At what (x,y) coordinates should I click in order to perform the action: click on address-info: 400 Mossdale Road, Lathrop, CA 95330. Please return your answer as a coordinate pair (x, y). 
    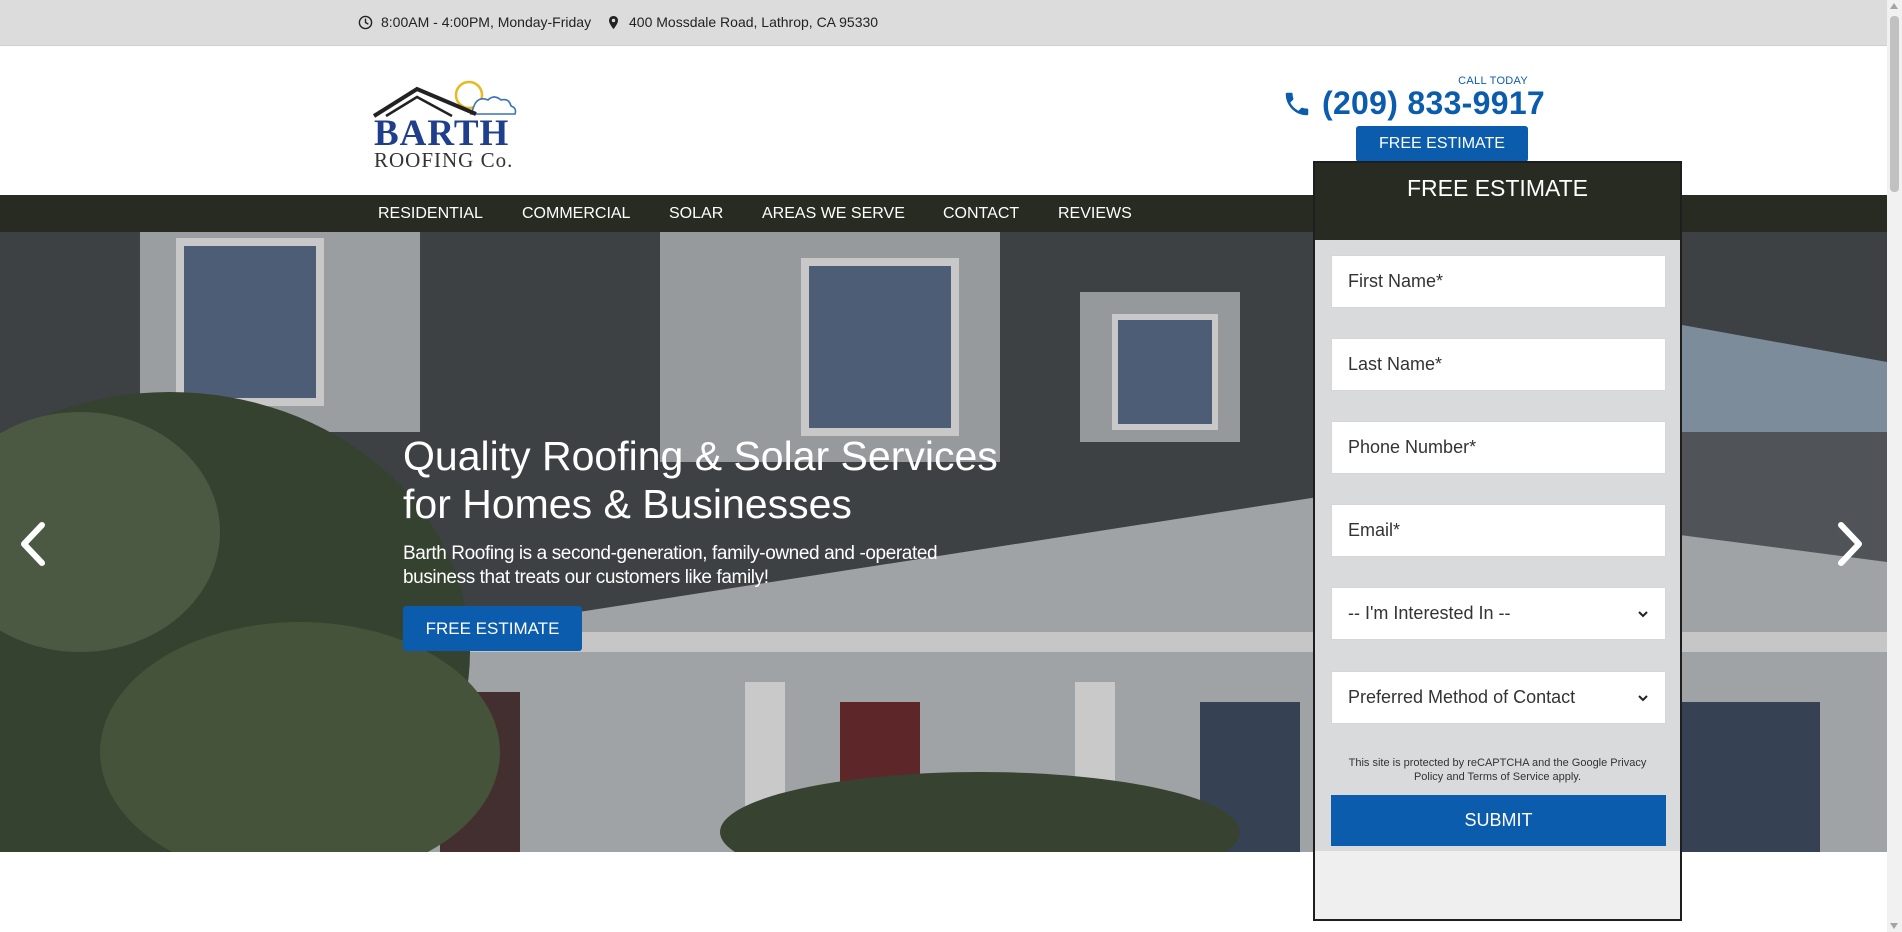
    Looking at the image, I should click on (742, 22).